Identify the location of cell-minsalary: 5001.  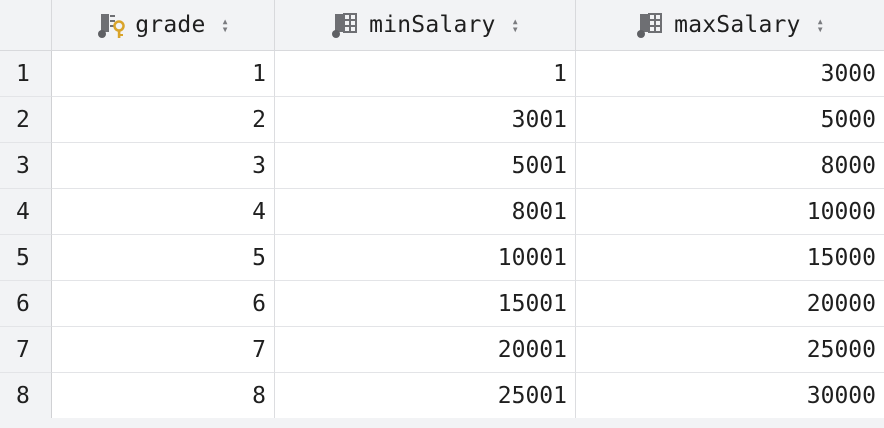
(425, 166).